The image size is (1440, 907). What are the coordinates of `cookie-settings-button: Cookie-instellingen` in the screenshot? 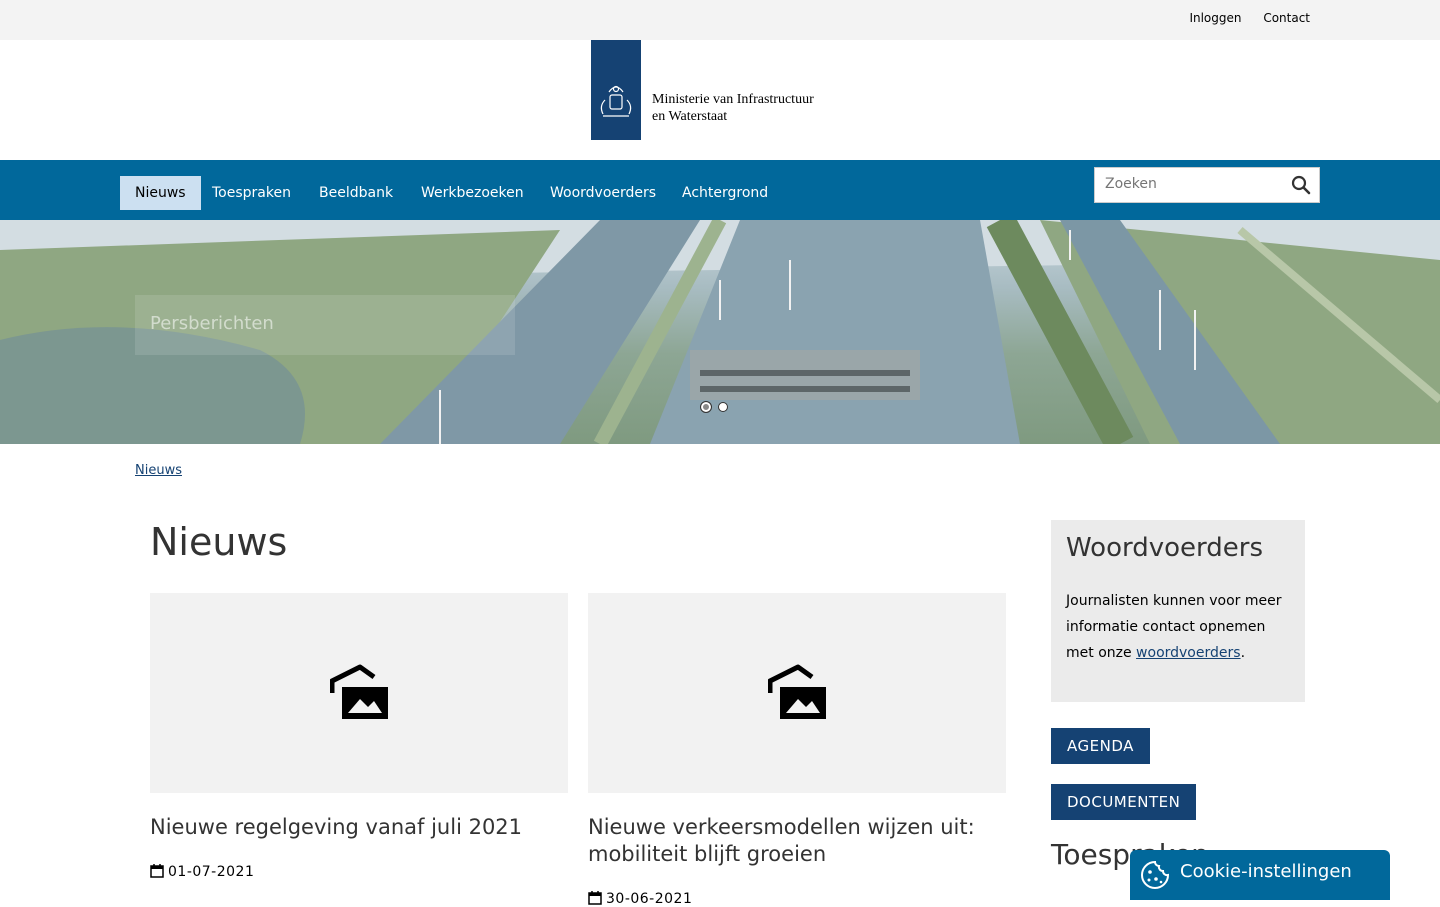 It's located at (1260, 875).